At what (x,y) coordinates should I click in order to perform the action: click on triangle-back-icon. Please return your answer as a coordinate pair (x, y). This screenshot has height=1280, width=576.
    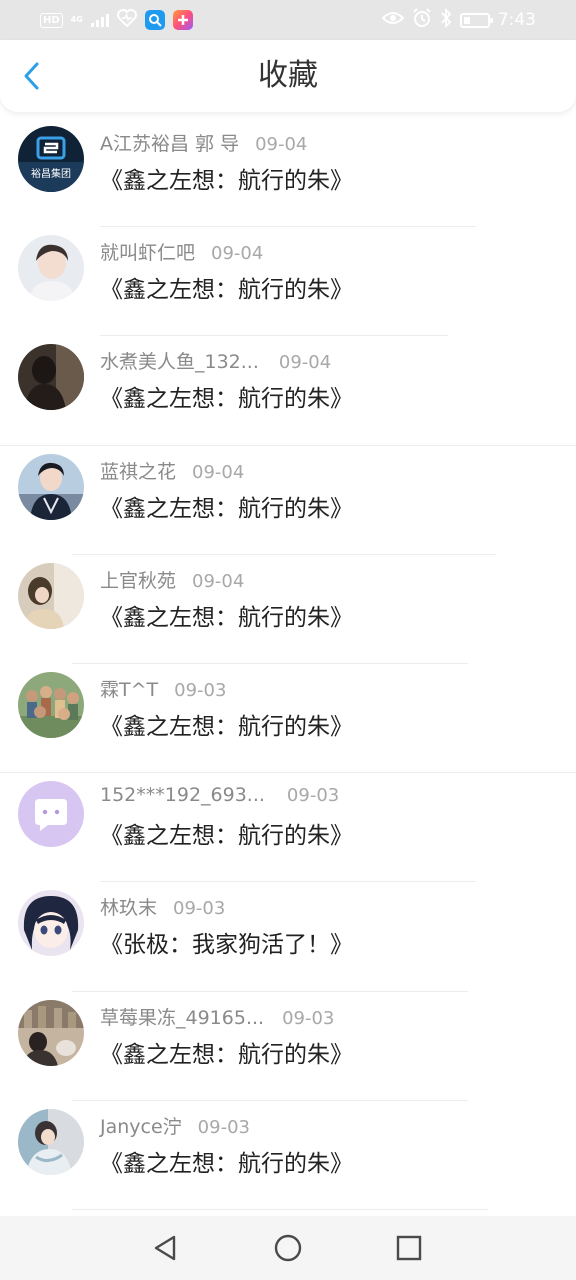
    Looking at the image, I should click on (165, 1248).